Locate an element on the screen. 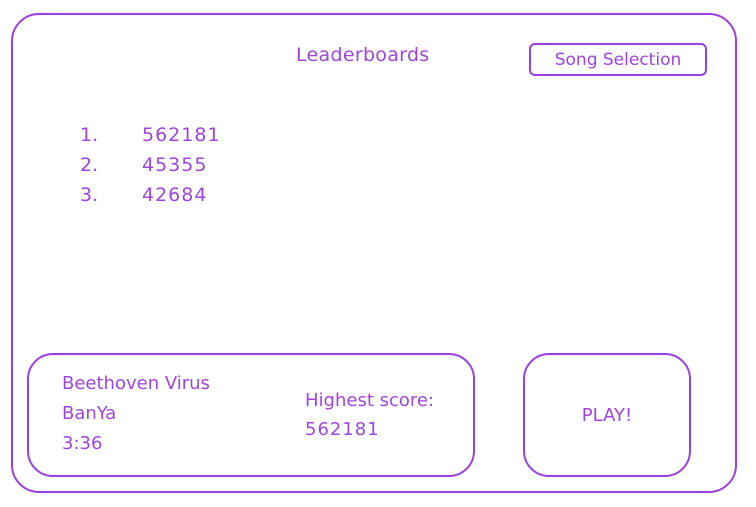 The height and width of the screenshot is (507, 756). leaderboard-row: 2. 45355 is located at coordinates (150, 165).